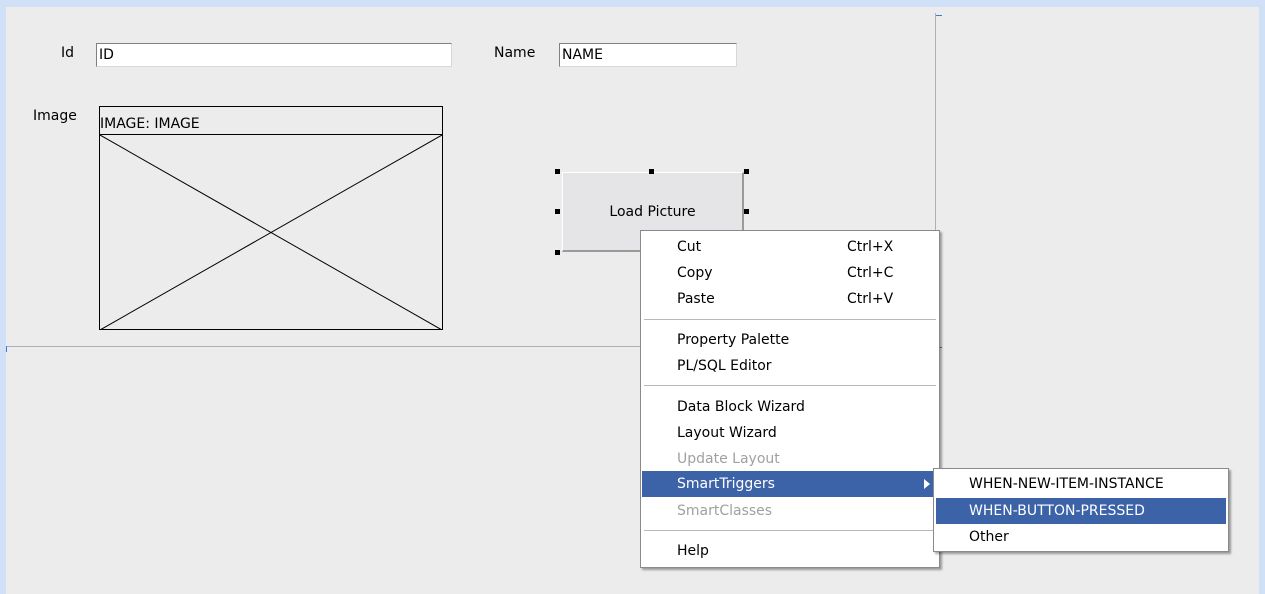 This screenshot has width=1265, height=594. What do you see at coordinates (870, 273) in the screenshot?
I see `menu-item-shortcut: Ctrl+C` at bounding box center [870, 273].